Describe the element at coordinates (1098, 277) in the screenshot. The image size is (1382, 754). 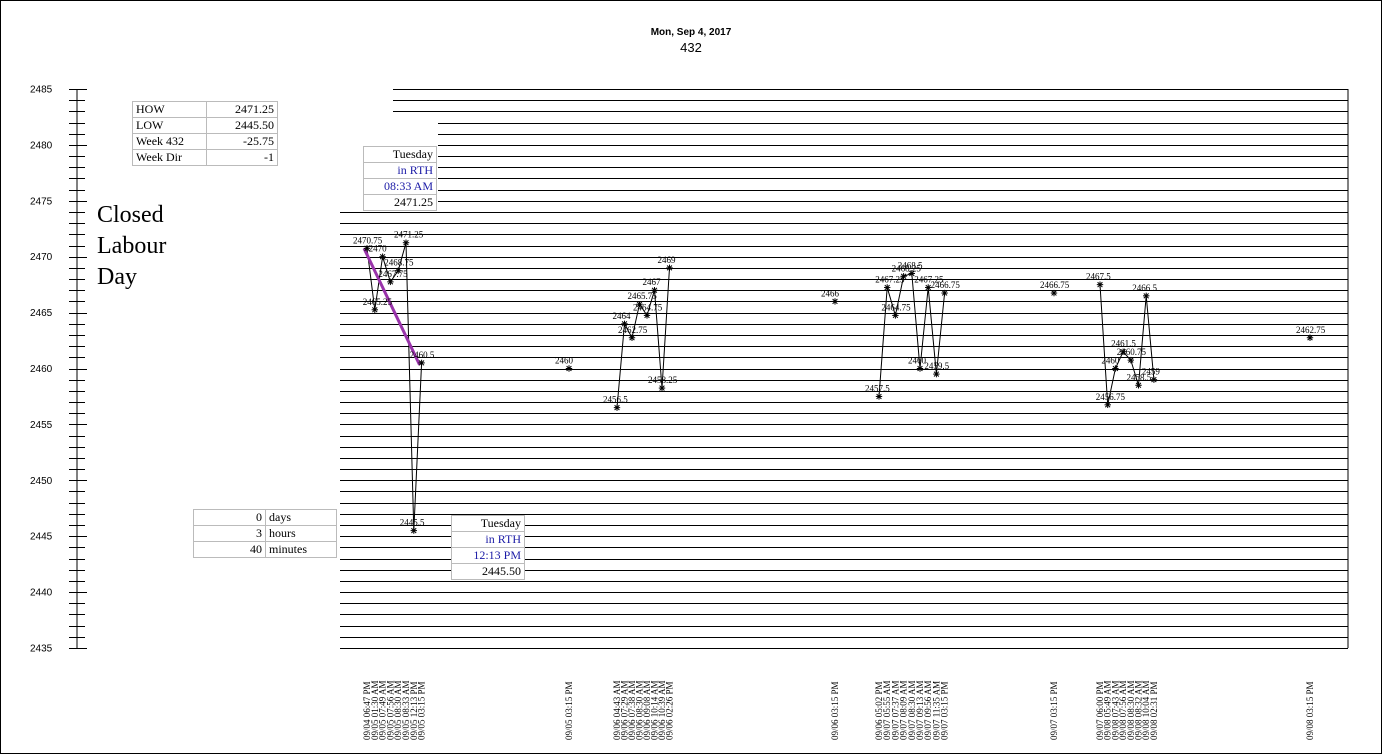
I see `data-label: 2467.5` at that location.